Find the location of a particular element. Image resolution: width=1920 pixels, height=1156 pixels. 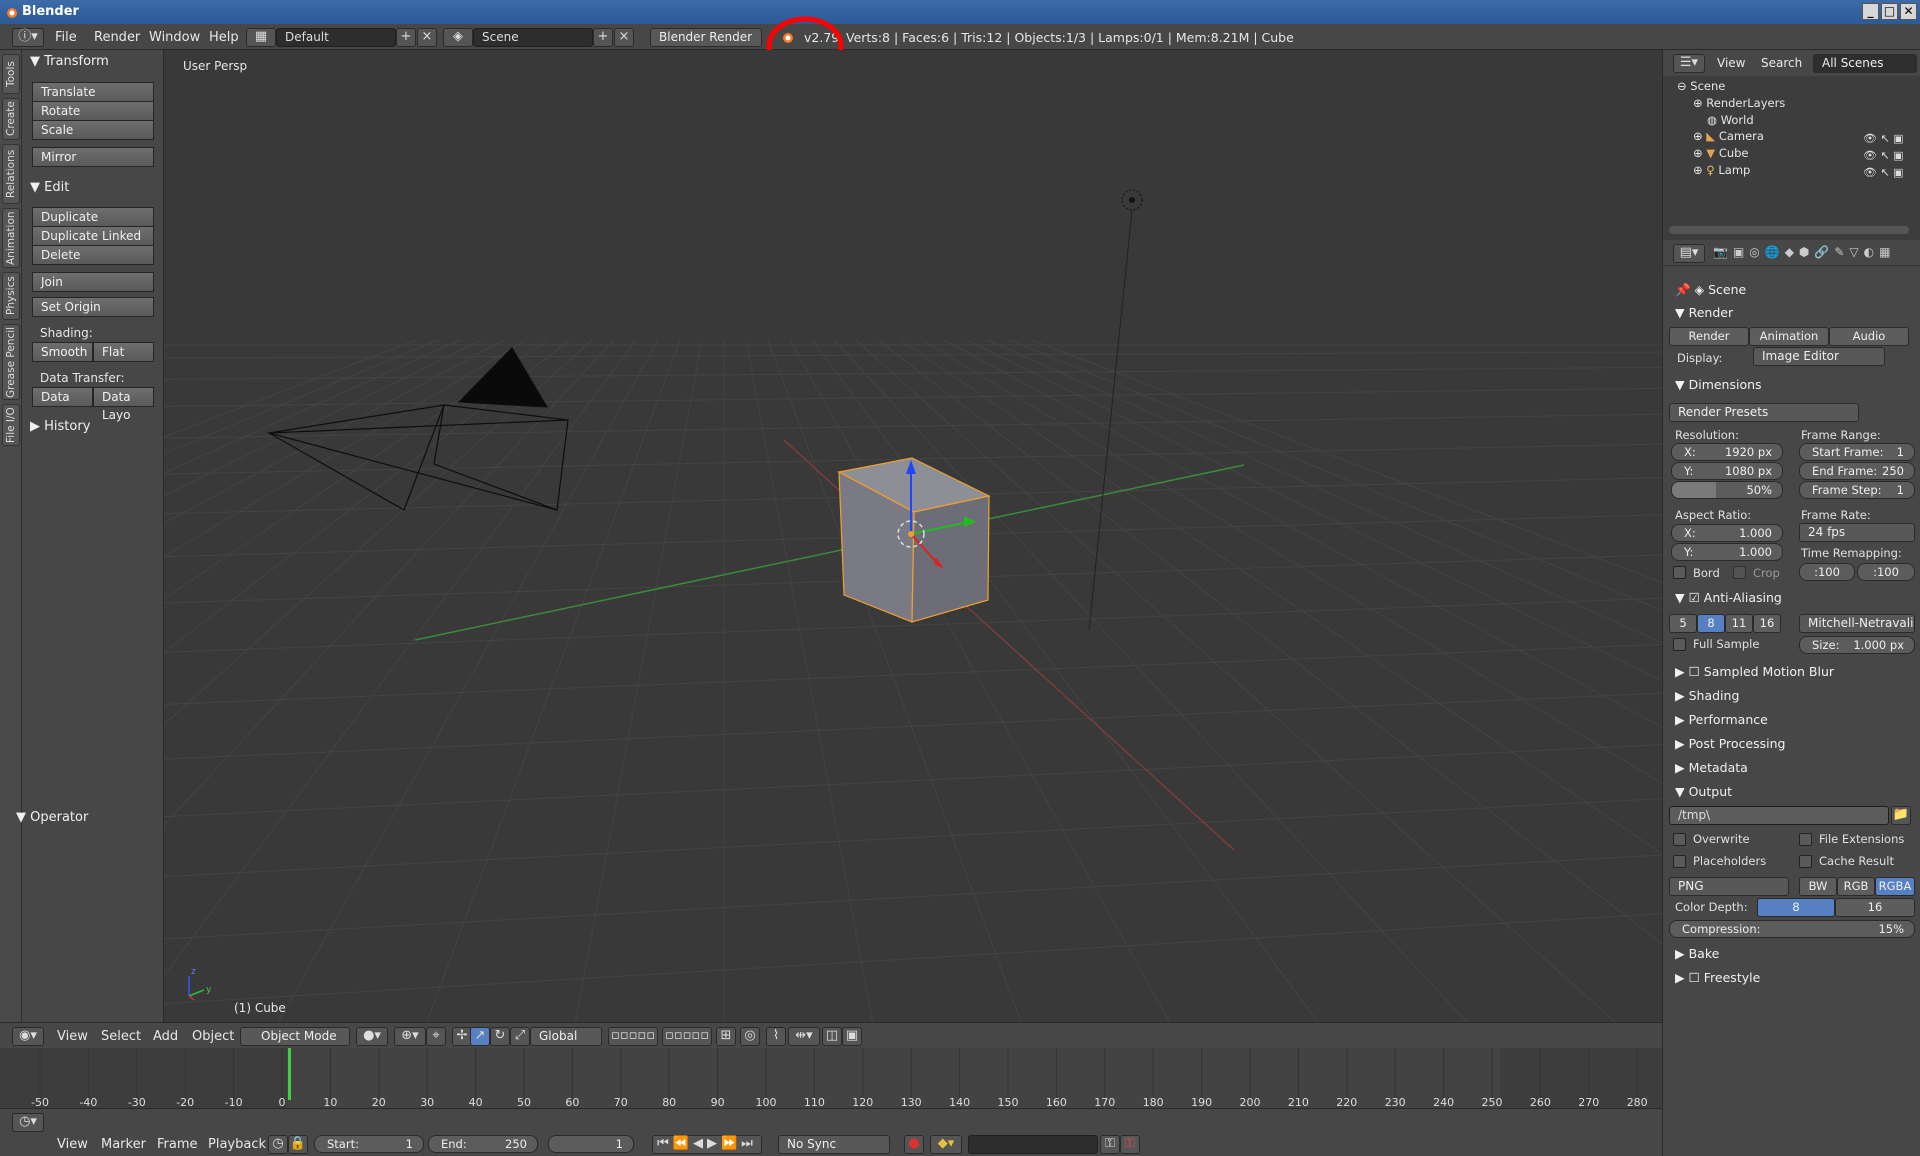

overwrite-checkbox is located at coordinates (1679, 839).